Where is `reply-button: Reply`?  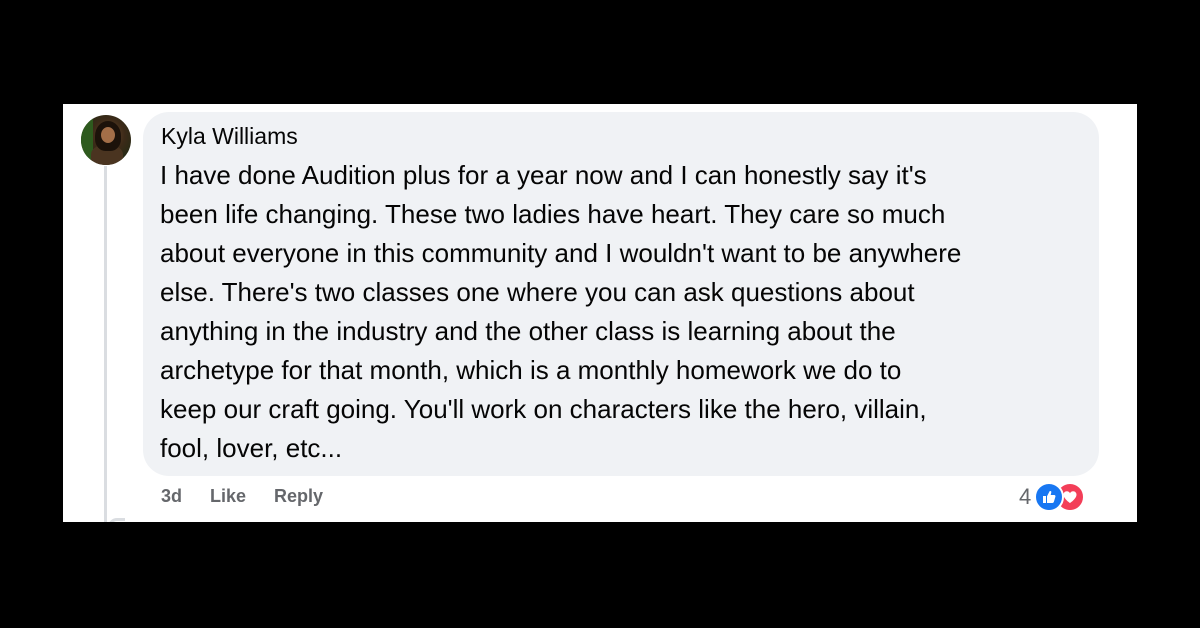 reply-button: Reply is located at coordinates (298, 496).